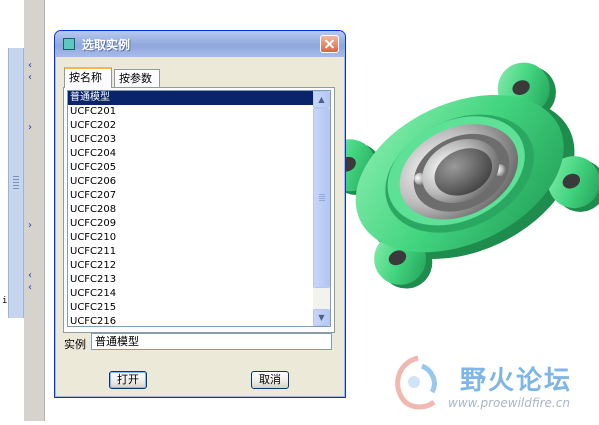 This screenshot has height=425, width=599. I want to click on list-item: UCFC201, so click(191, 112).